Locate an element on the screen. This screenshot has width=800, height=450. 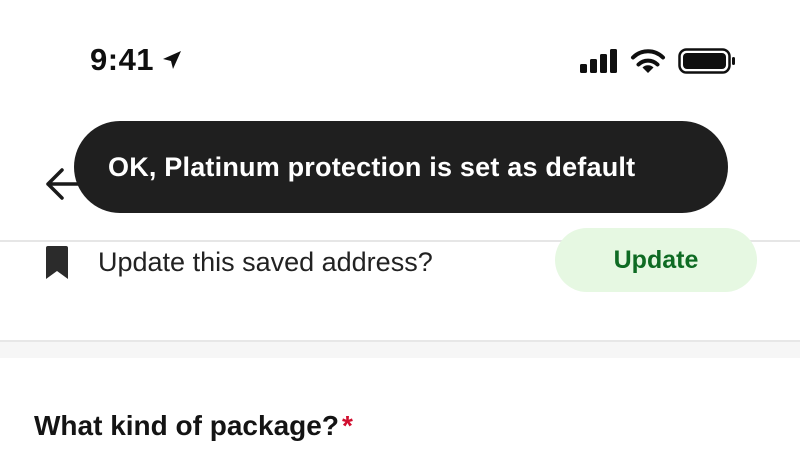
update-button-label: Update is located at coordinates (656, 259).